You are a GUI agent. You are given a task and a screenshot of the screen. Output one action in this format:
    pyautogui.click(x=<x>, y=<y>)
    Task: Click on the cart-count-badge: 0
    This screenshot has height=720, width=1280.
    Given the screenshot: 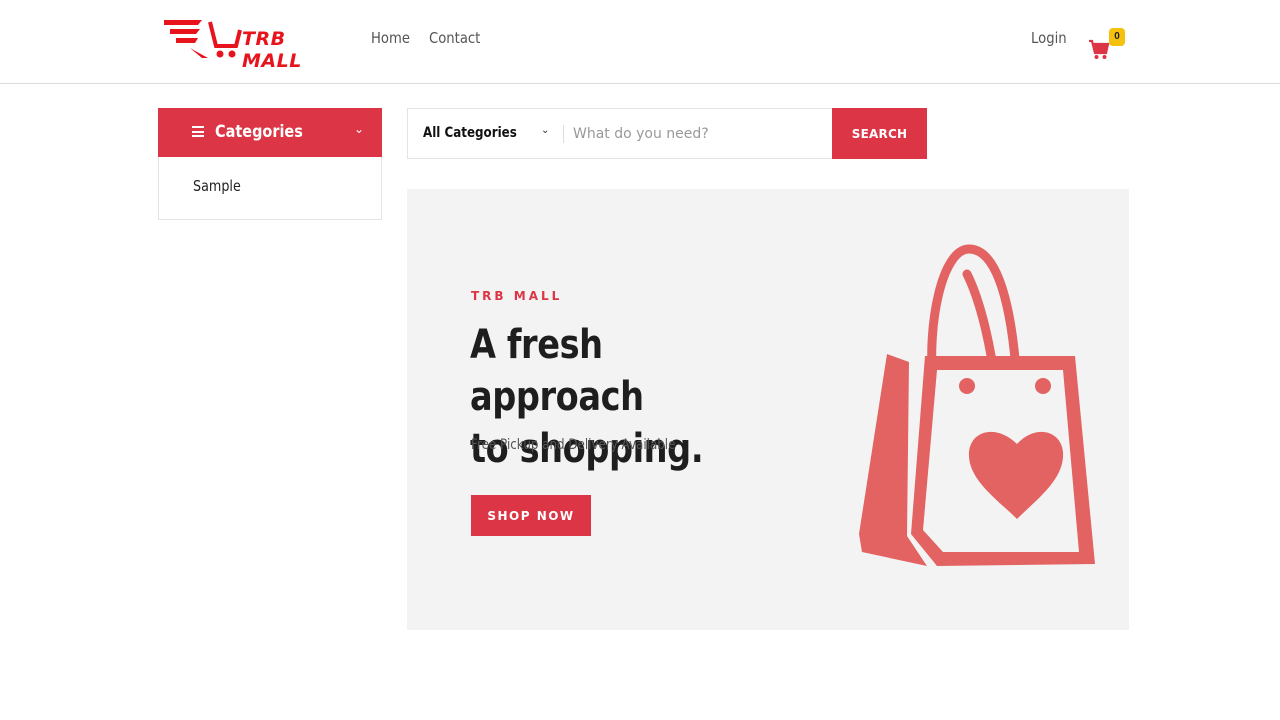 What is the action you would take?
    pyautogui.click(x=1117, y=37)
    